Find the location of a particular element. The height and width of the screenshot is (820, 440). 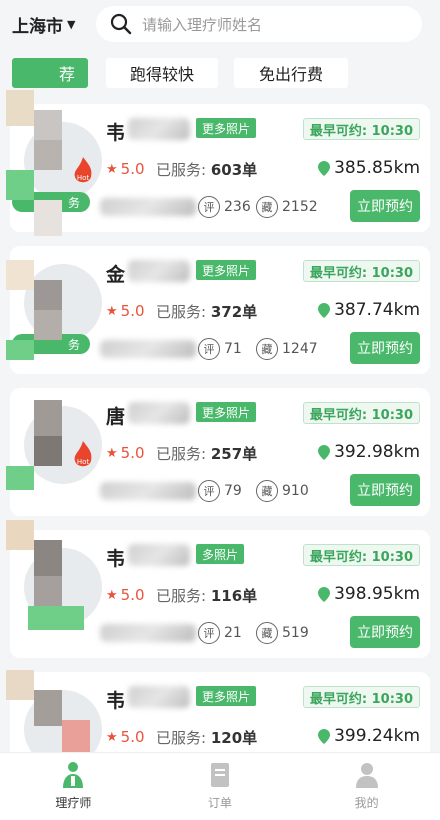

therapist-icon is located at coordinates (73, 775).